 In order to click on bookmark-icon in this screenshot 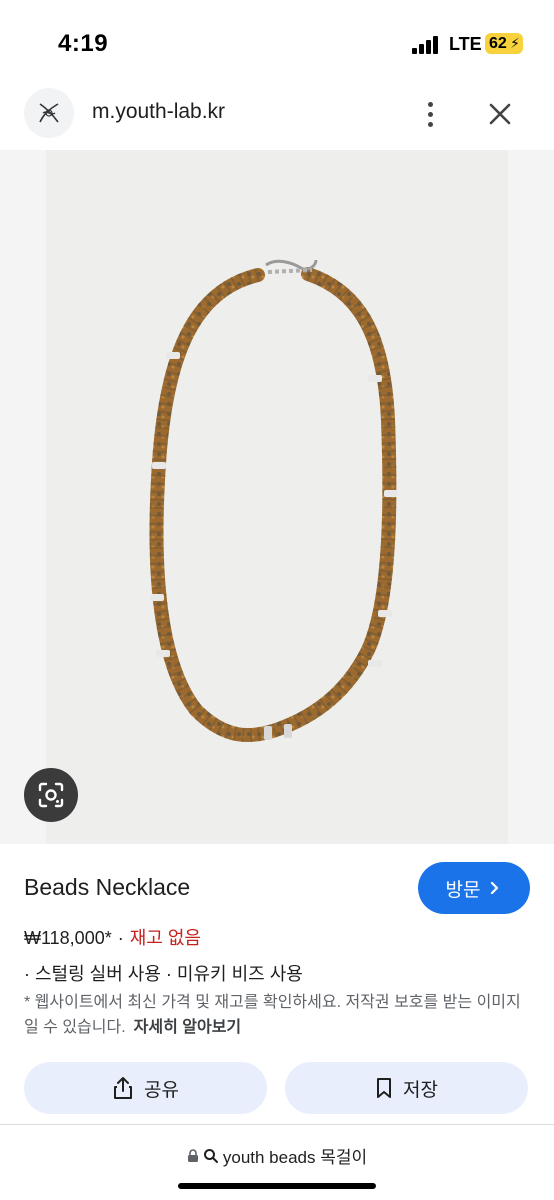, I will do `click(384, 1088)`.